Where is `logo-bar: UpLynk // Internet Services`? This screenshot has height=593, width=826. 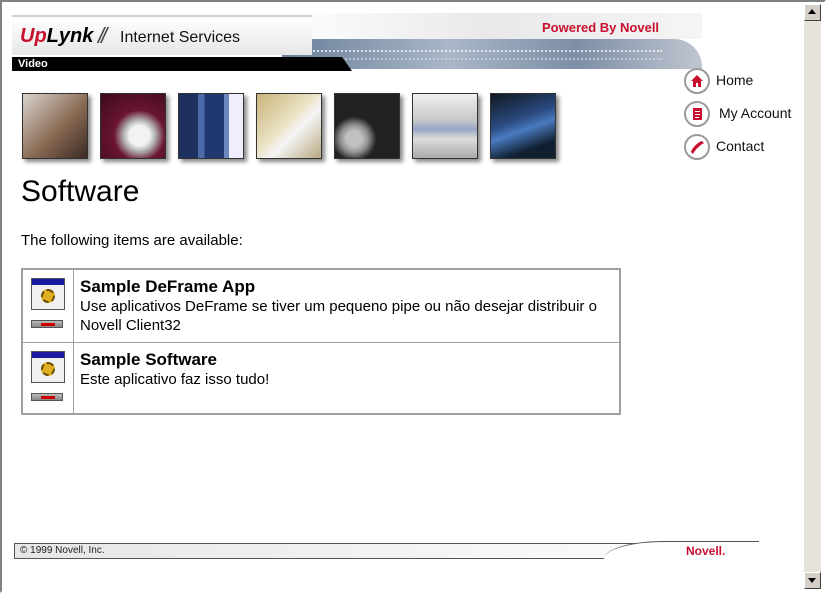 logo-bar: UpLynk // Internet Services is located at coordinates (162, 35).